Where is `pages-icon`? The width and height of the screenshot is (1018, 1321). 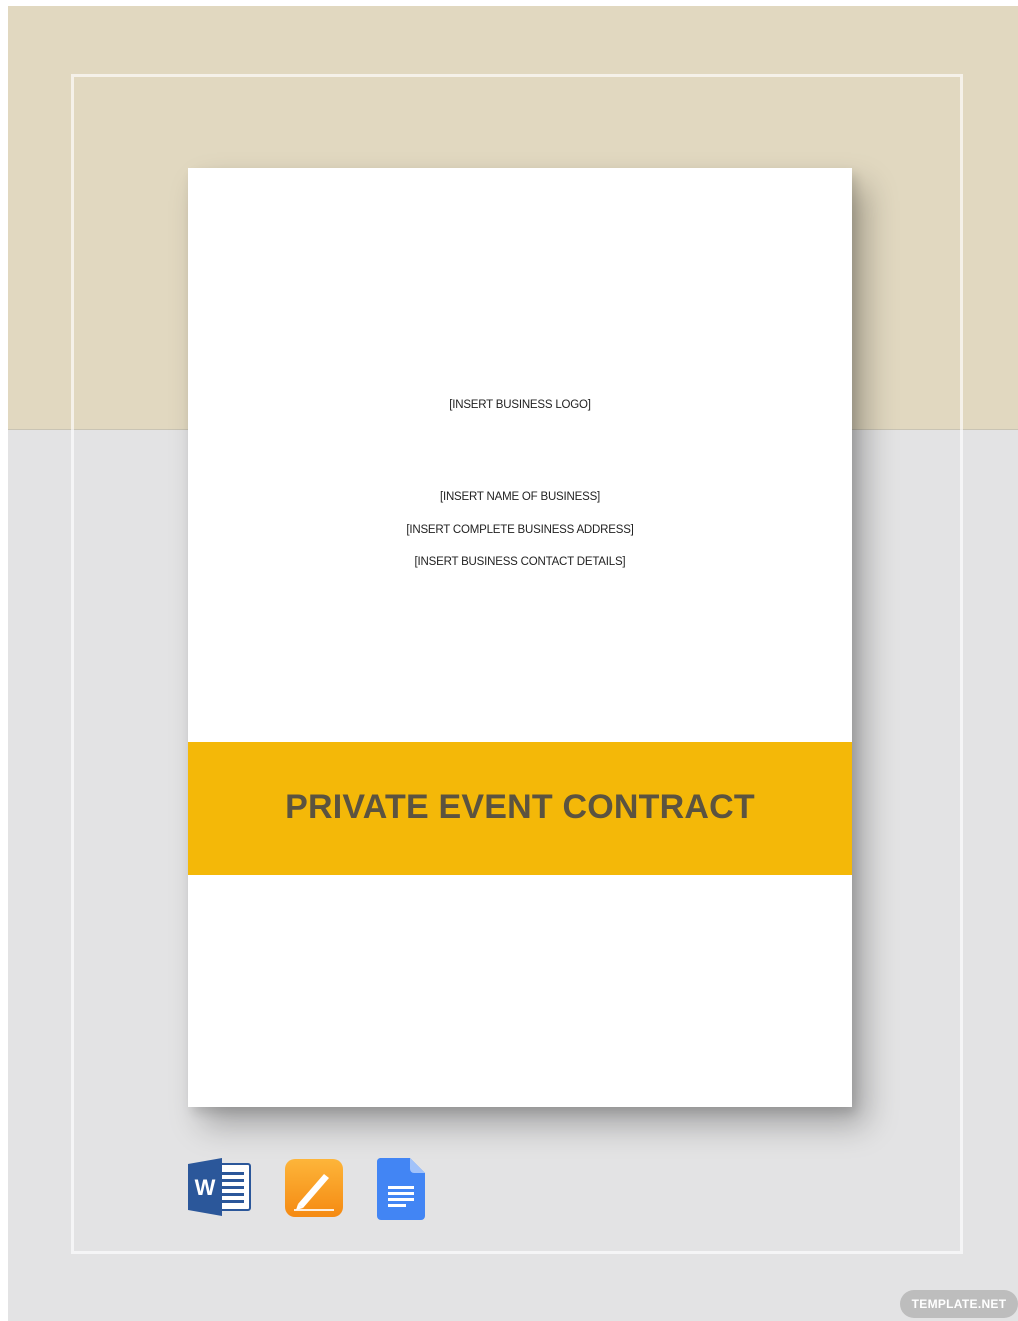 pages-icon is located at coordinates (314, 1188).